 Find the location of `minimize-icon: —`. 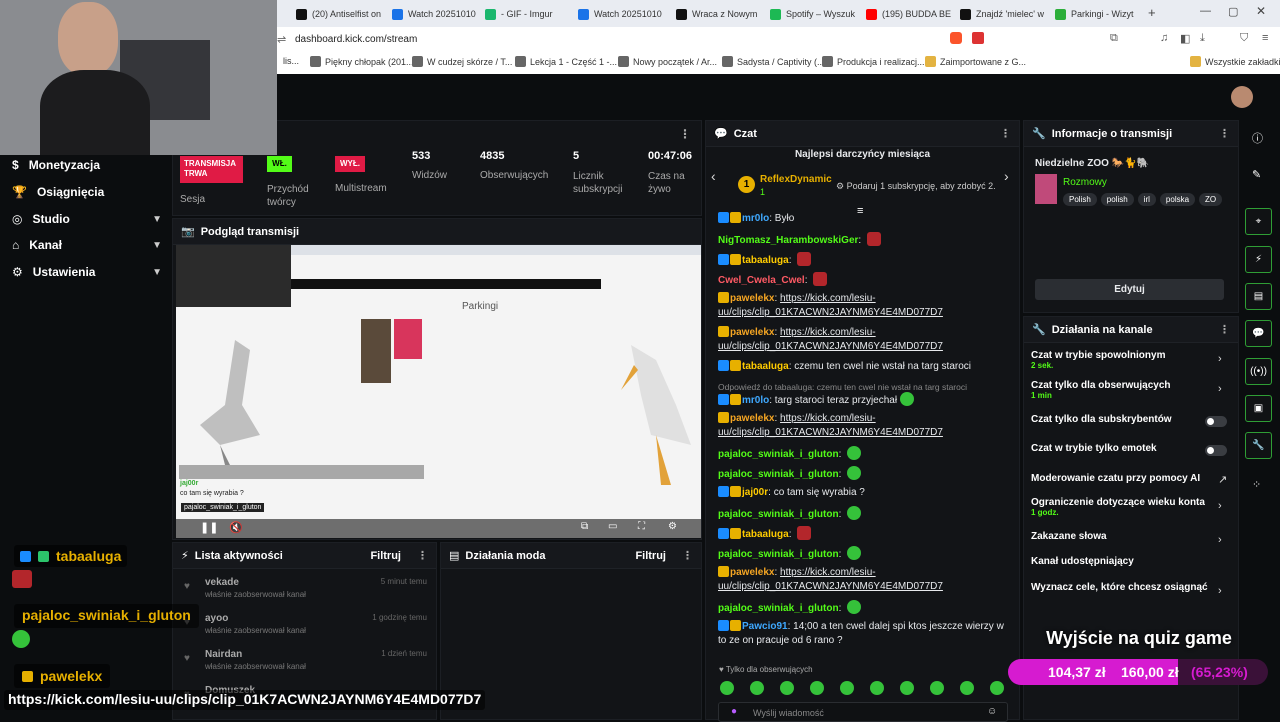

minimize-icon: — is located at coordinates (1205, 11).